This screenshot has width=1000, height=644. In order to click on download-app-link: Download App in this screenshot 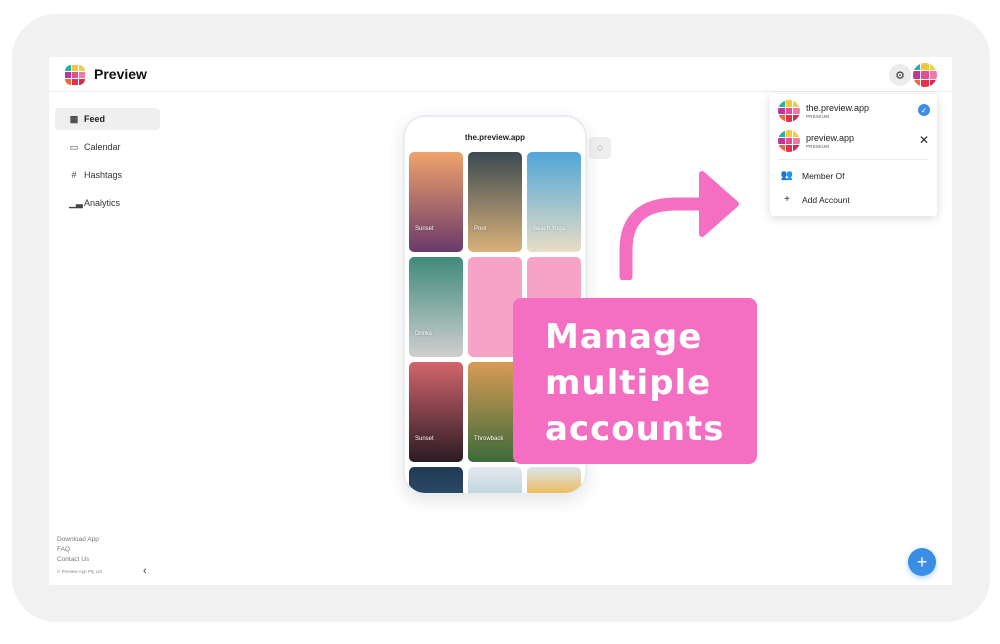, I will do `click(78, 540)`.